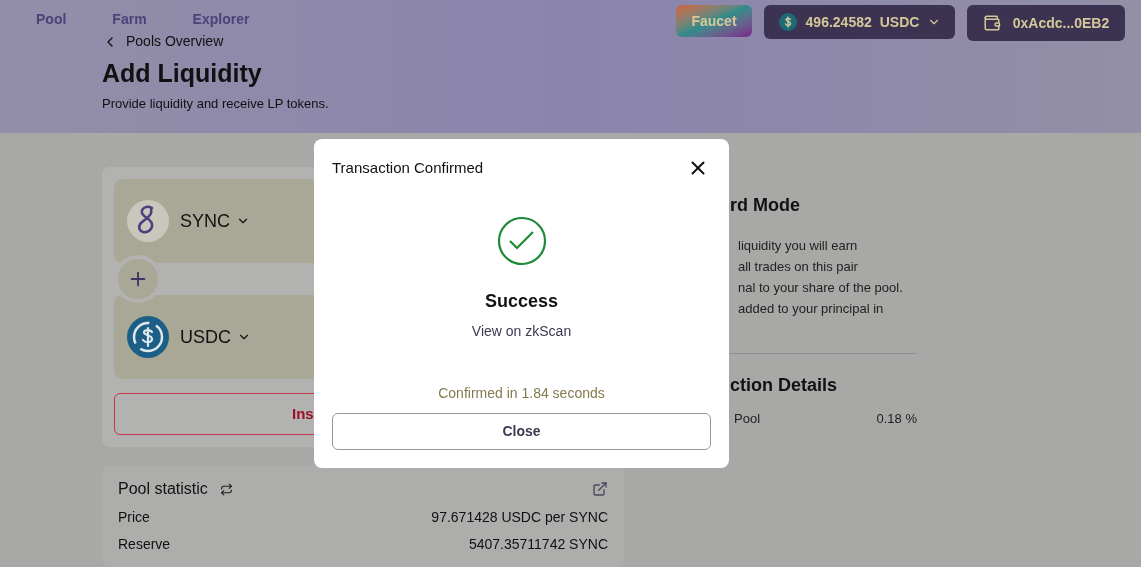 The image size is (1141, 567). Describe the element at coordinates (182, 73) in the screenshot. I see `page-title: Add Liquidity` at that location.